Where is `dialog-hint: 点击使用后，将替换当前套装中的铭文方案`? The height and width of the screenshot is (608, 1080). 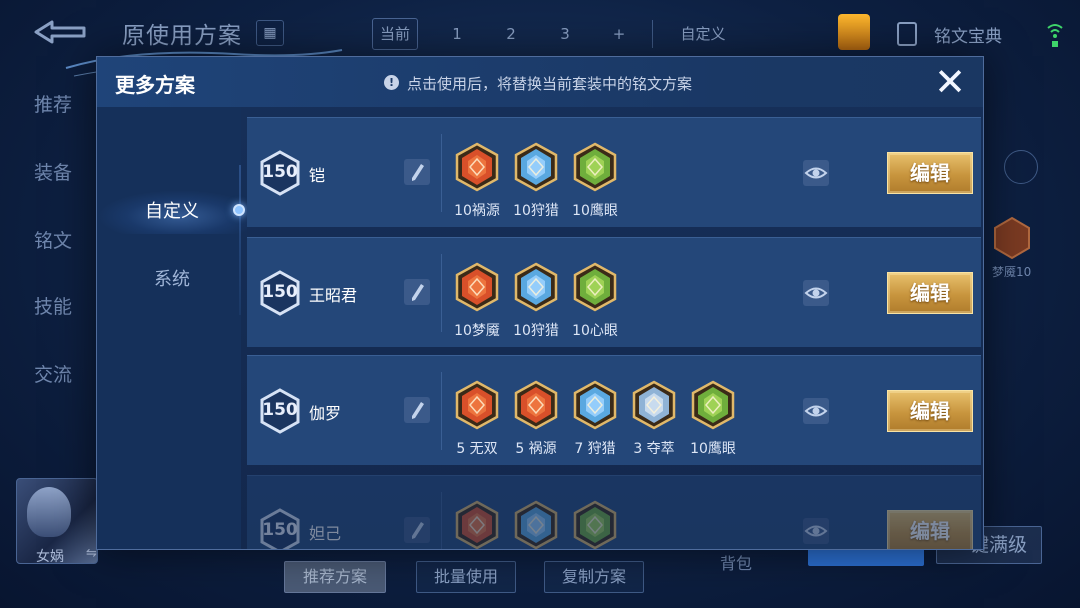
dialog-hint: 点击使用后，将替换当前套装中的铭文方案 is located at coordinates (550, 84).